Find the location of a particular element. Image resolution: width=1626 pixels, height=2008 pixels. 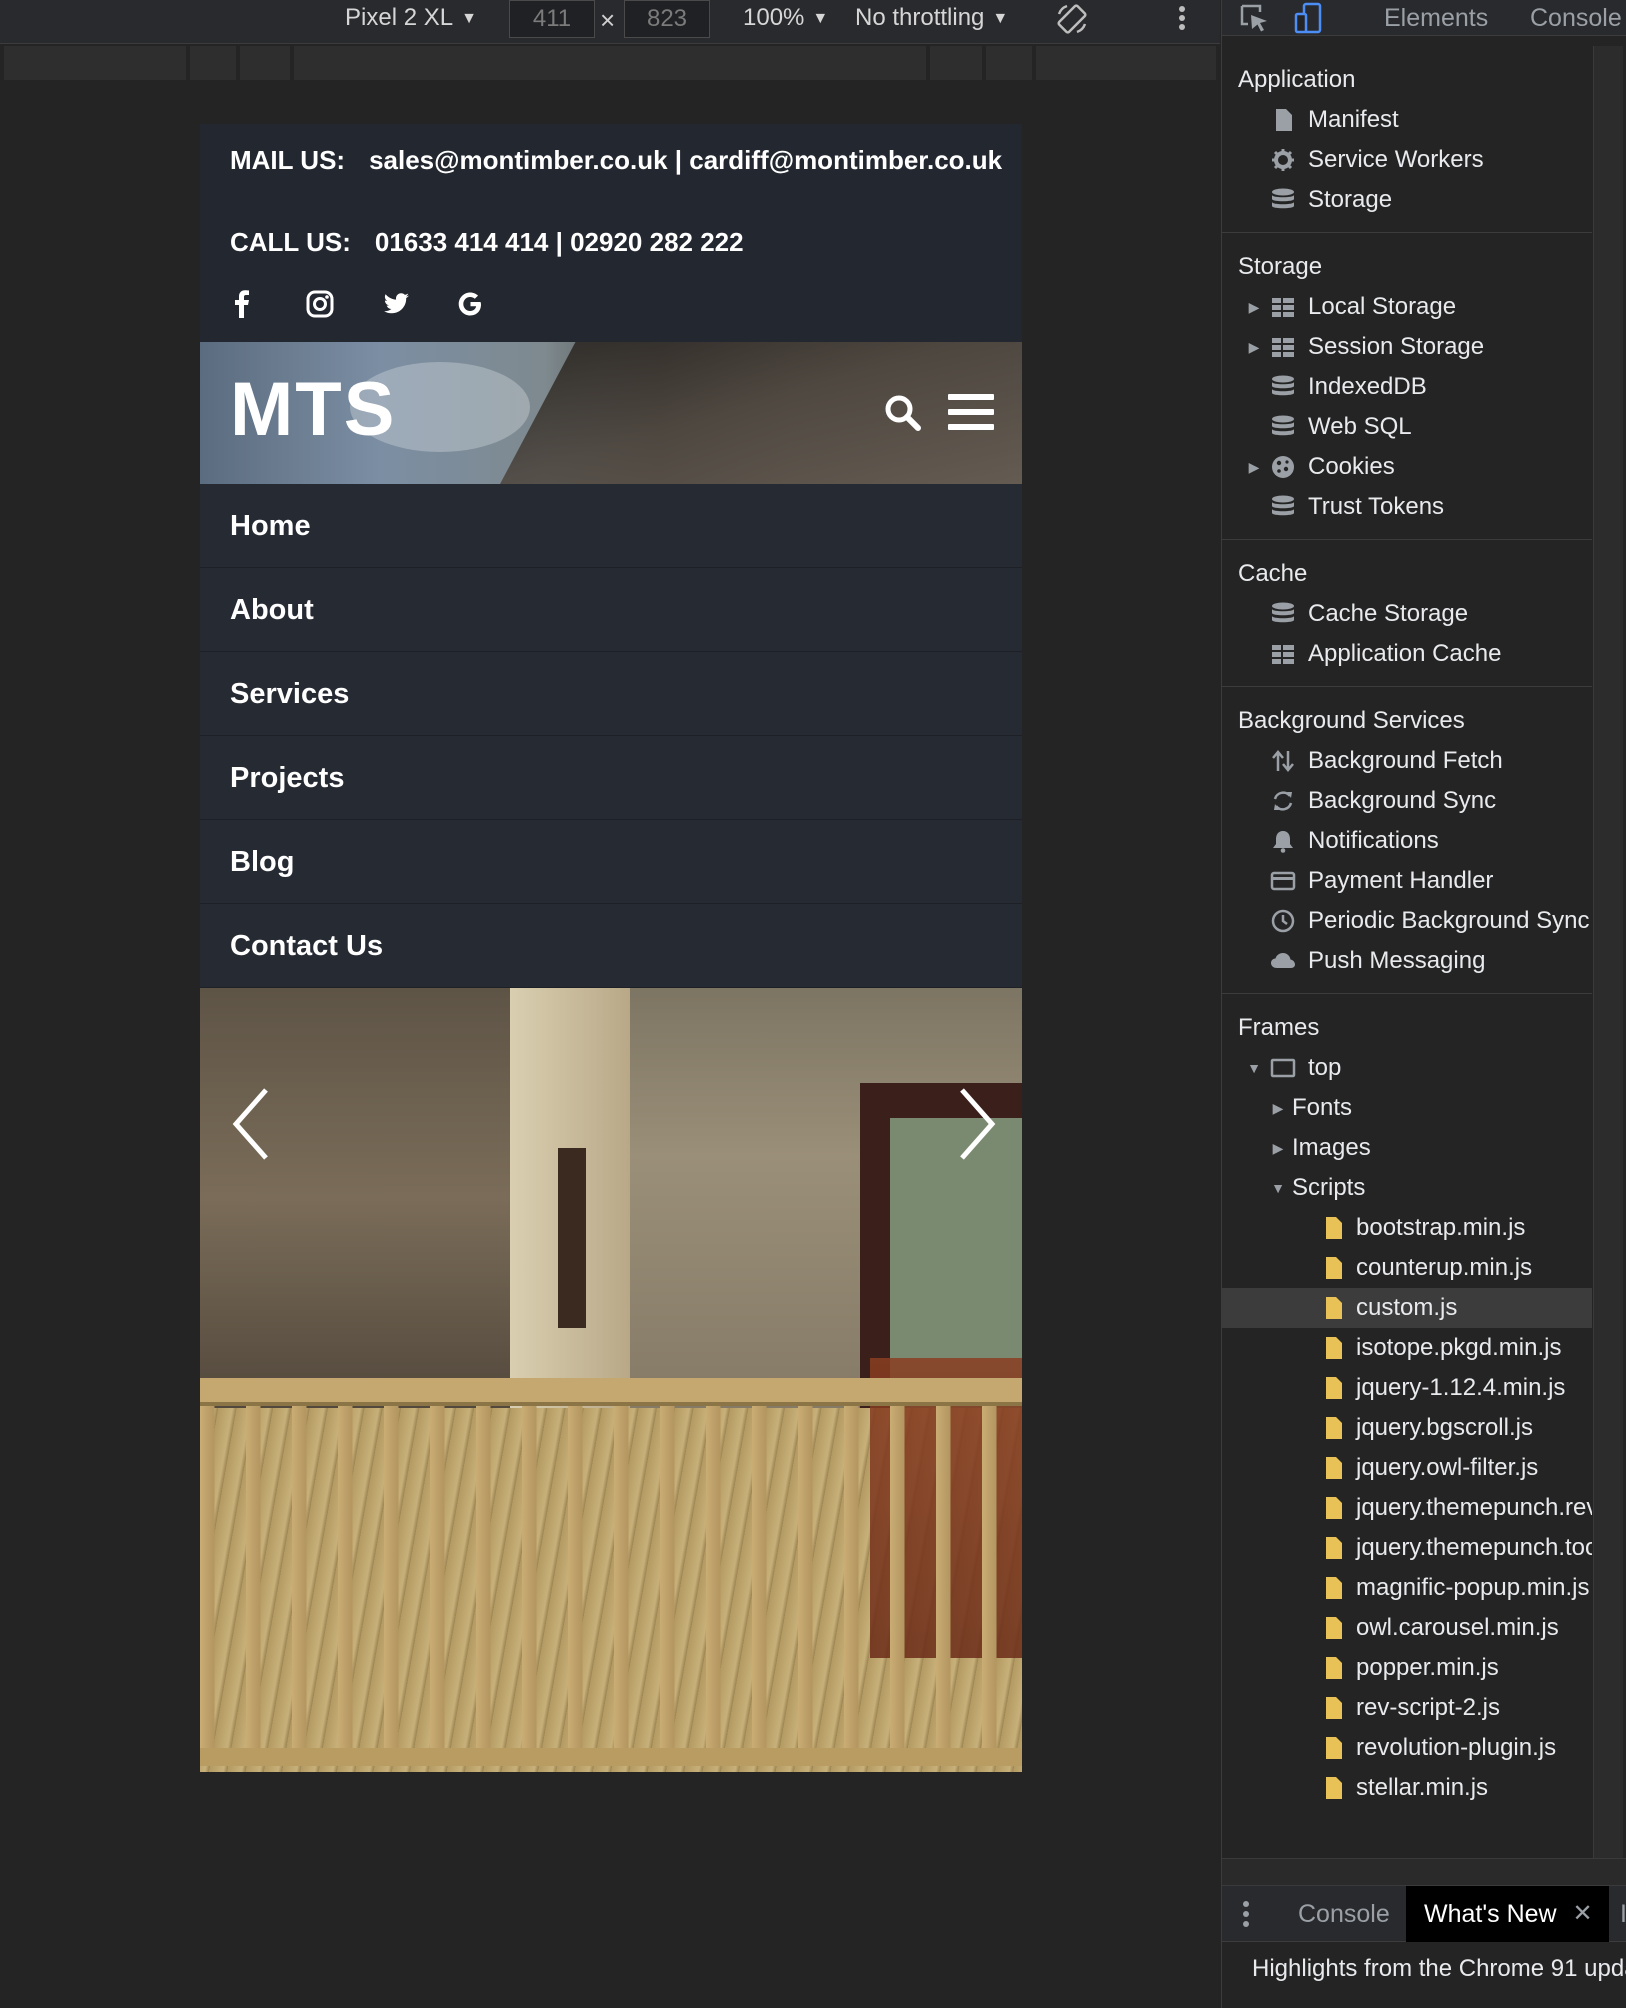

rotate-button is located at coordinates (1072, 19).